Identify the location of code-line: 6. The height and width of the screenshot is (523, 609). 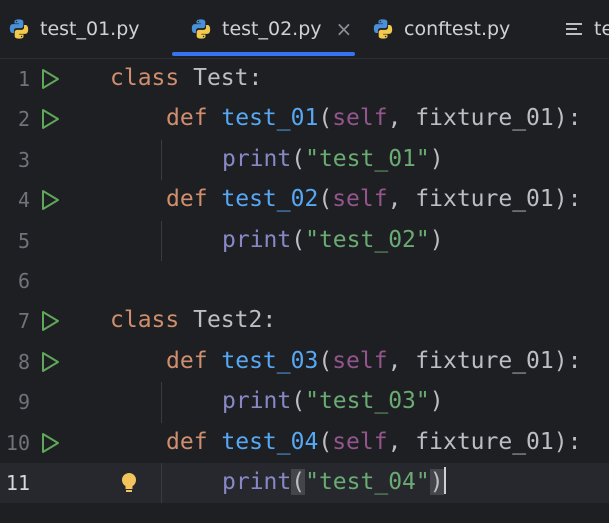
(304, 281).